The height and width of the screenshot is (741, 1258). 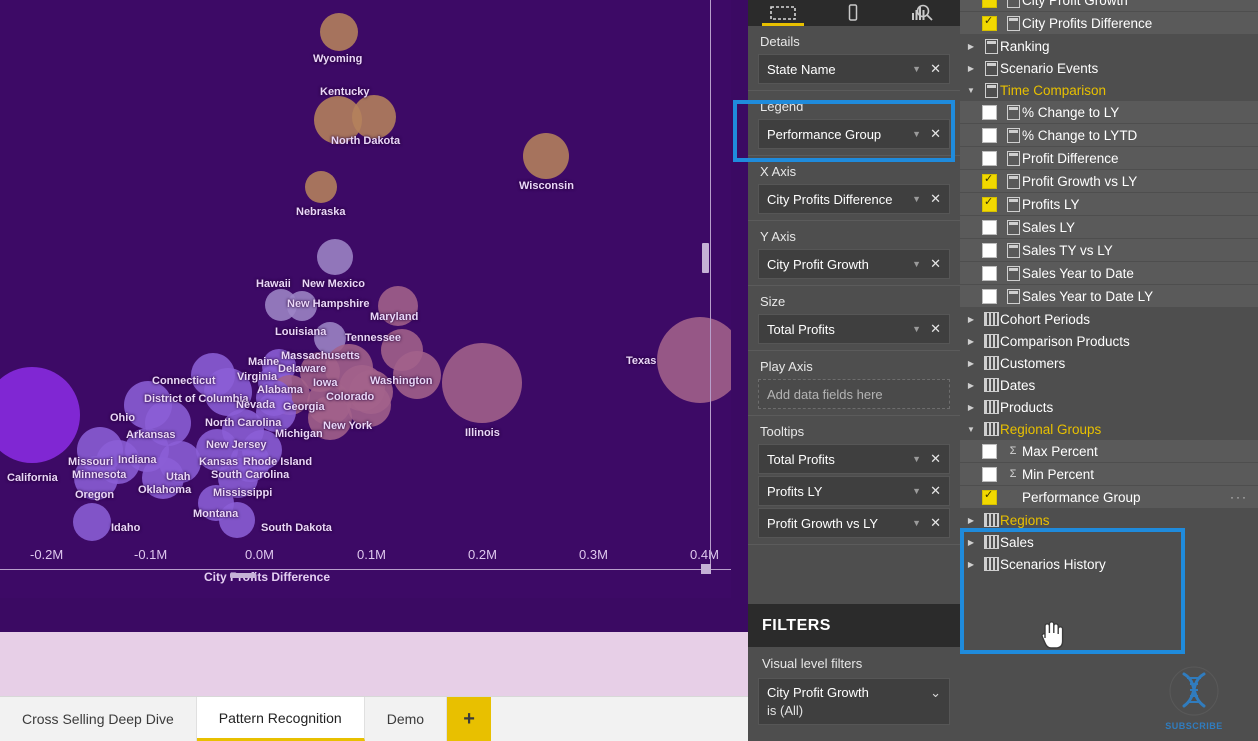 What do you see at coordinates (705, 258) in the screenshot?
I see `vertical-scrollbar-thumb` at bounding box center [705, 258].